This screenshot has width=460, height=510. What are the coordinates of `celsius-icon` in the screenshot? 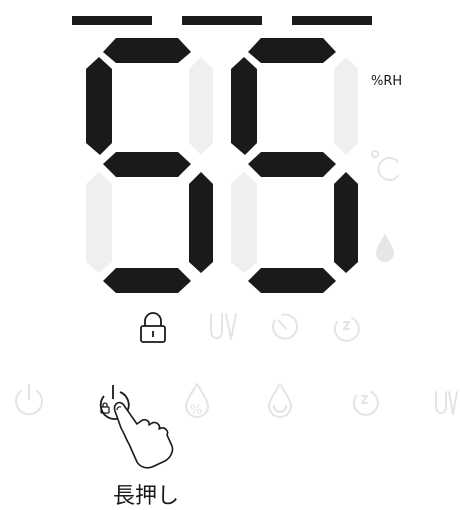 It's located at (385, 165).